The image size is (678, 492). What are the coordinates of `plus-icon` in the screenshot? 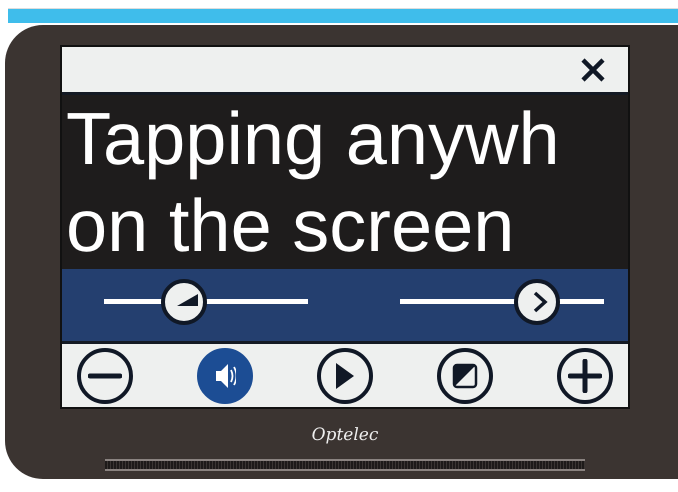 It's located at (585, 375).